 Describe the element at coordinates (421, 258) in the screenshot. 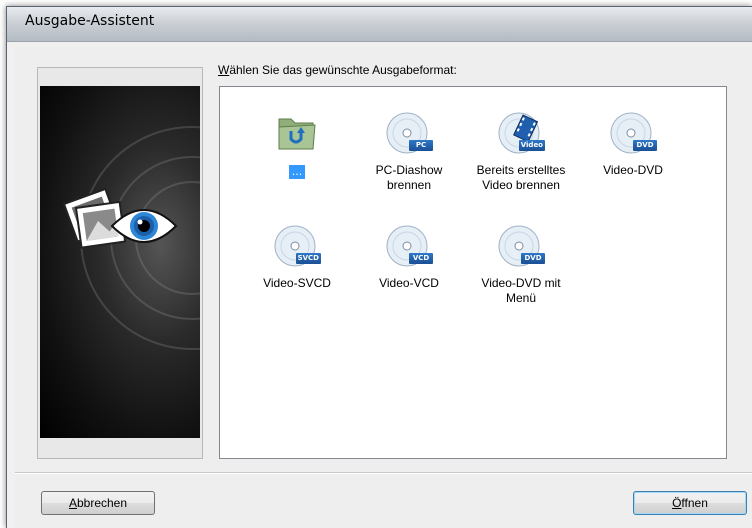

I see `badge-vcd: VCD` at that location.